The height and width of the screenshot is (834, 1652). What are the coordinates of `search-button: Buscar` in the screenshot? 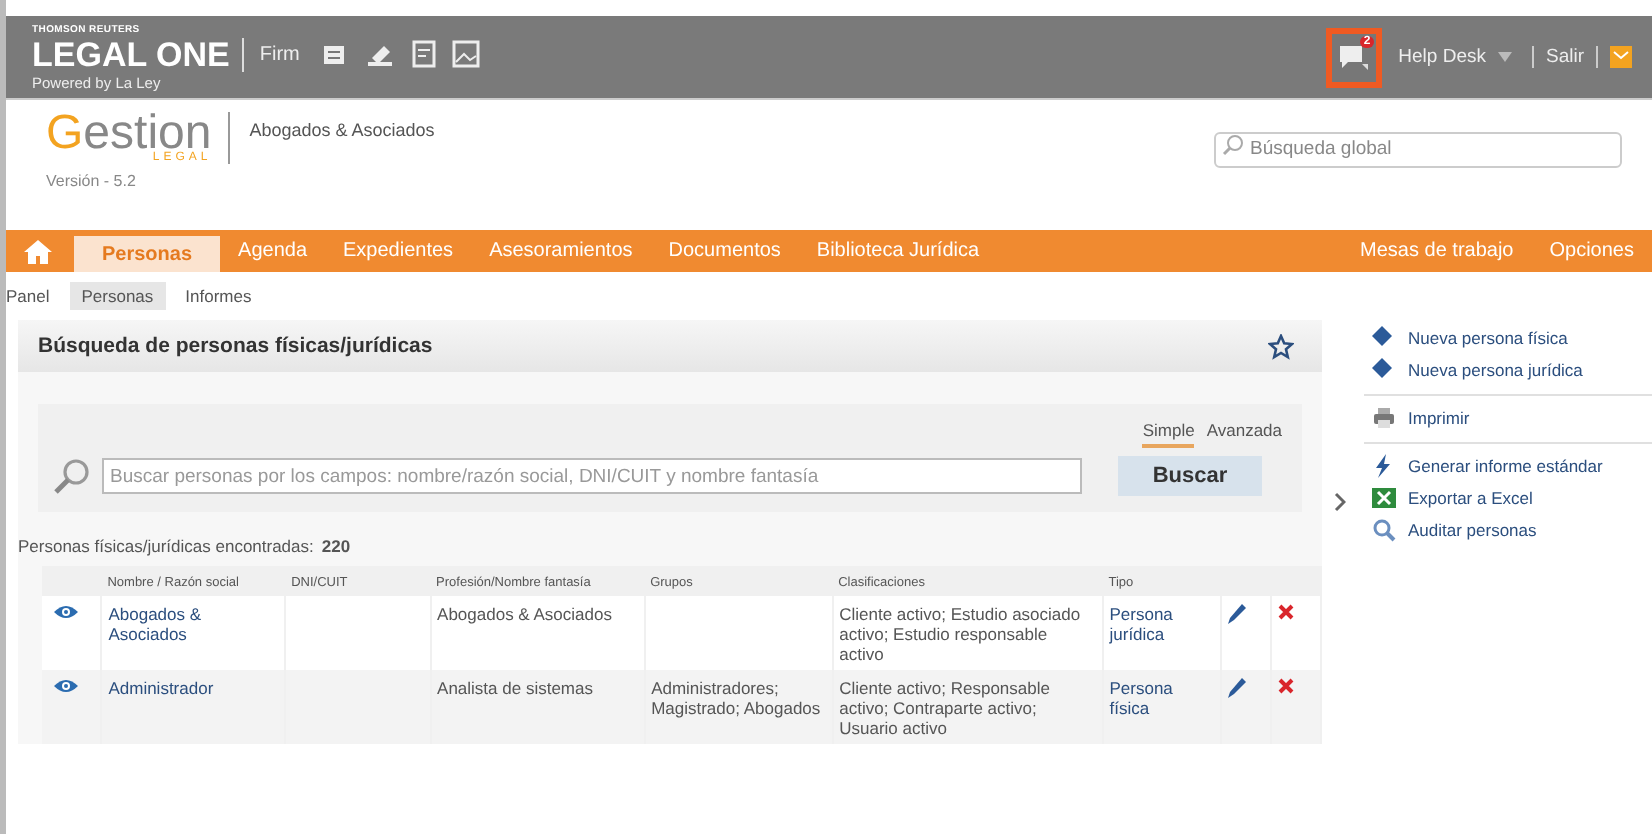 It's located at (1190, 476).